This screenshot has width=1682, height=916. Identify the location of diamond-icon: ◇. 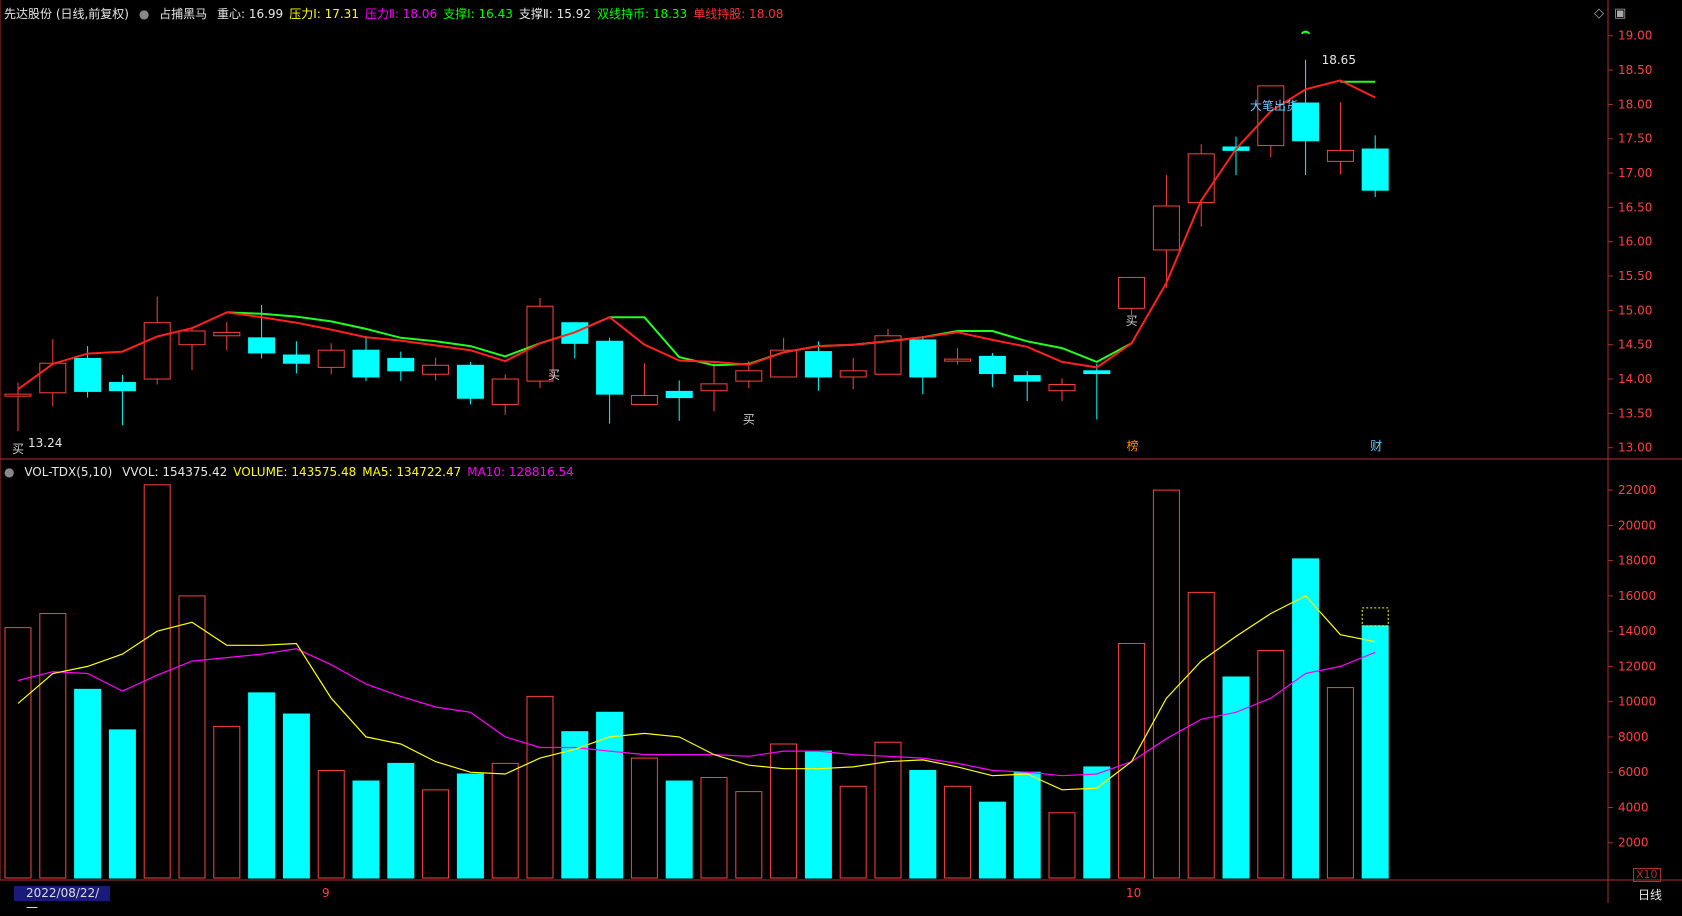
(1599, 13).